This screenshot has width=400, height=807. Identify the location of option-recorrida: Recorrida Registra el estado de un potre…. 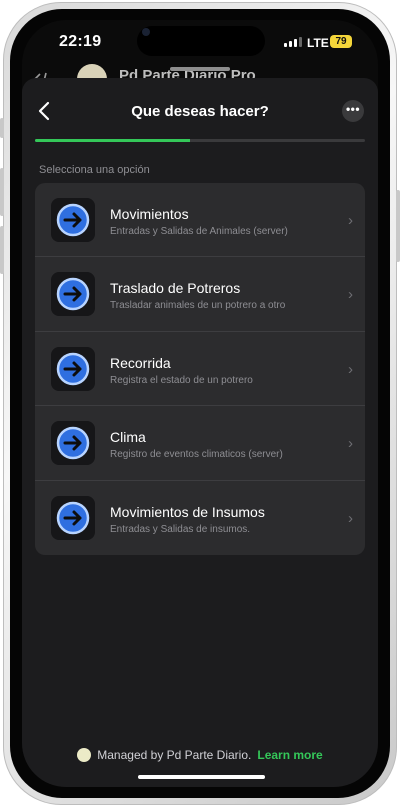
(200, 369).